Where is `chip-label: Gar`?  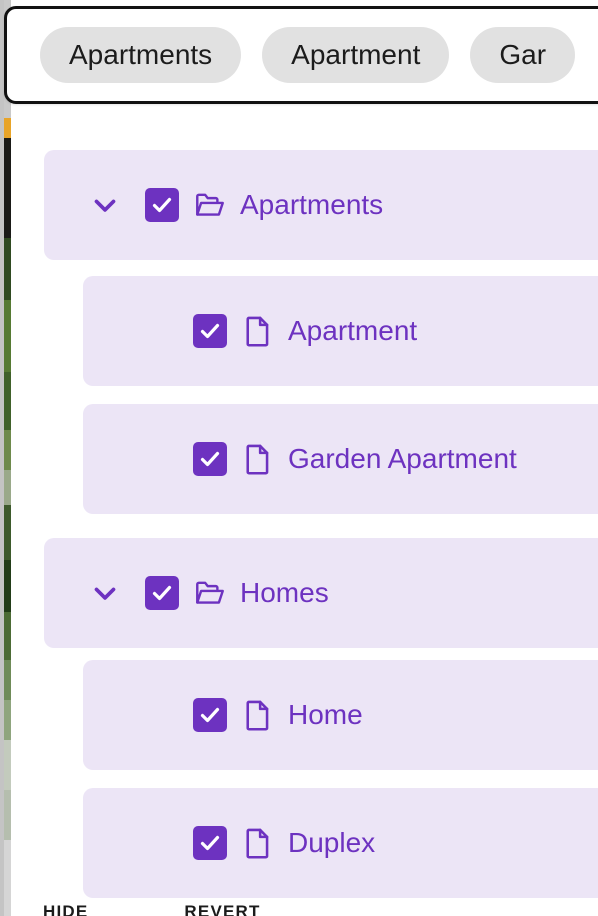
chip-label: Gar is located at coordinates (523, 54).